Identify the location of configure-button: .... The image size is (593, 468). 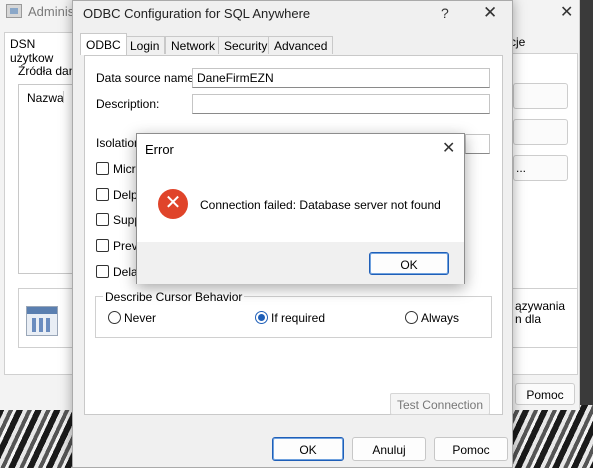
(540, 168).